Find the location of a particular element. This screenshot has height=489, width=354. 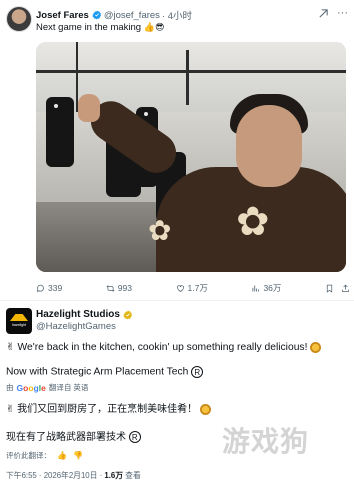

avatar: hazelight is located at coordinates (19, 321).